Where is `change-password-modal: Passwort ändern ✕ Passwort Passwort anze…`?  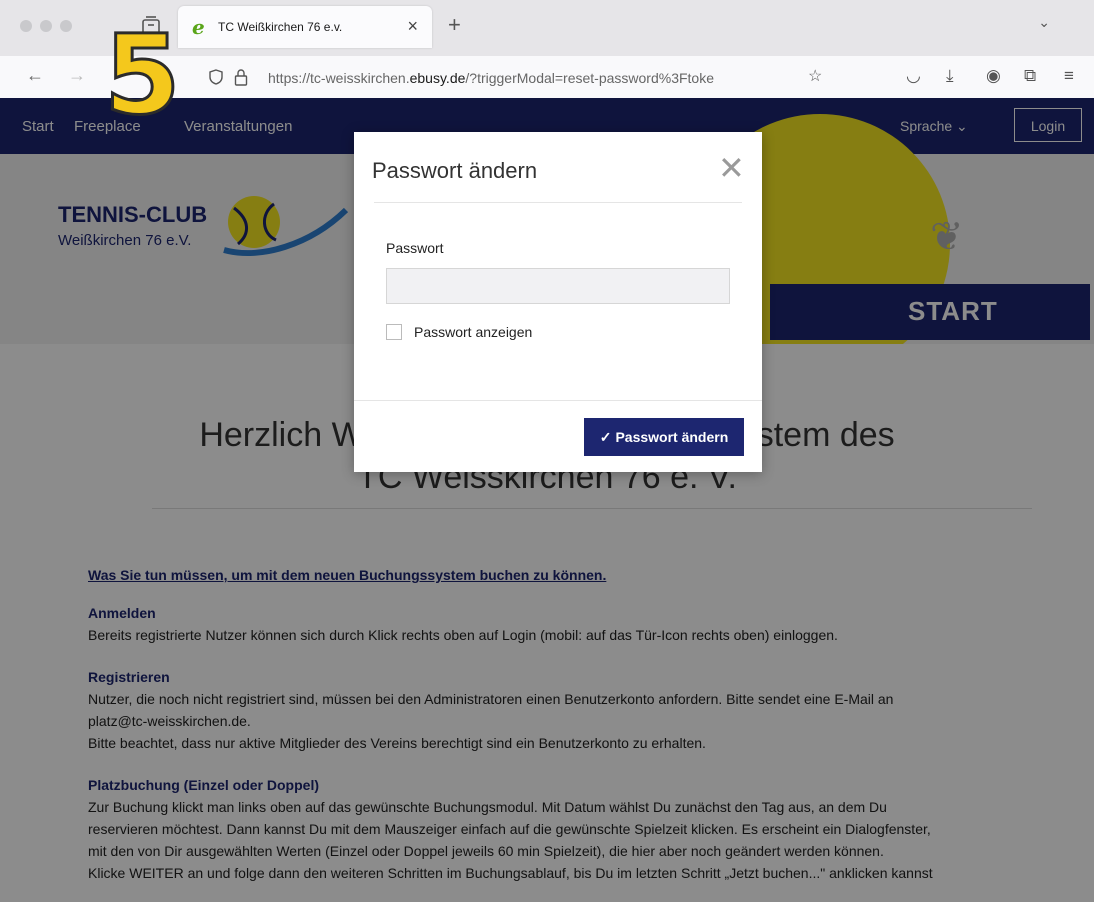
change-password-modal: Passwort ändern ✕ Passwort Passwort anze… is located at coordinates (558, 302).